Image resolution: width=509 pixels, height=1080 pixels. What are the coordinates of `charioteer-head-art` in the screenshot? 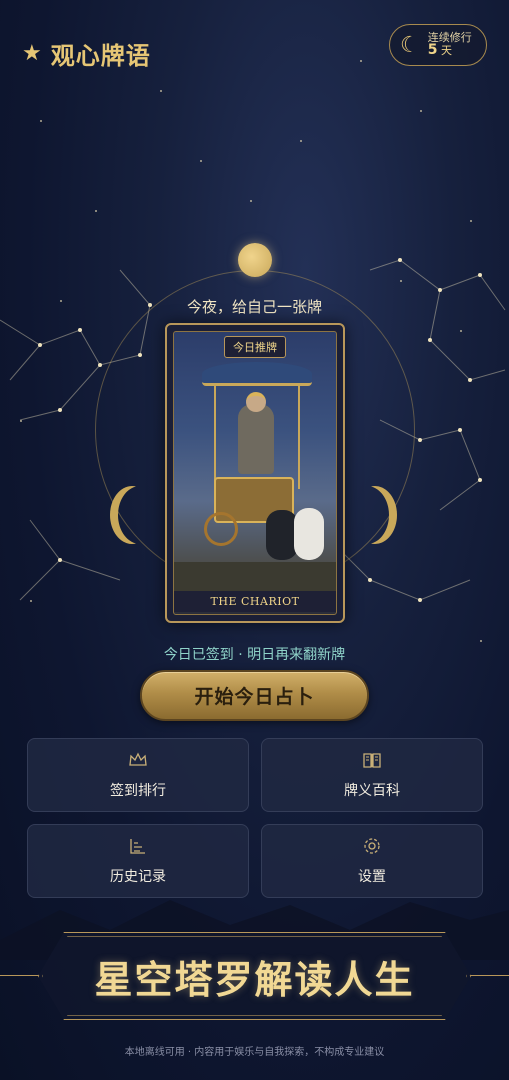 It's located at (256, 402).